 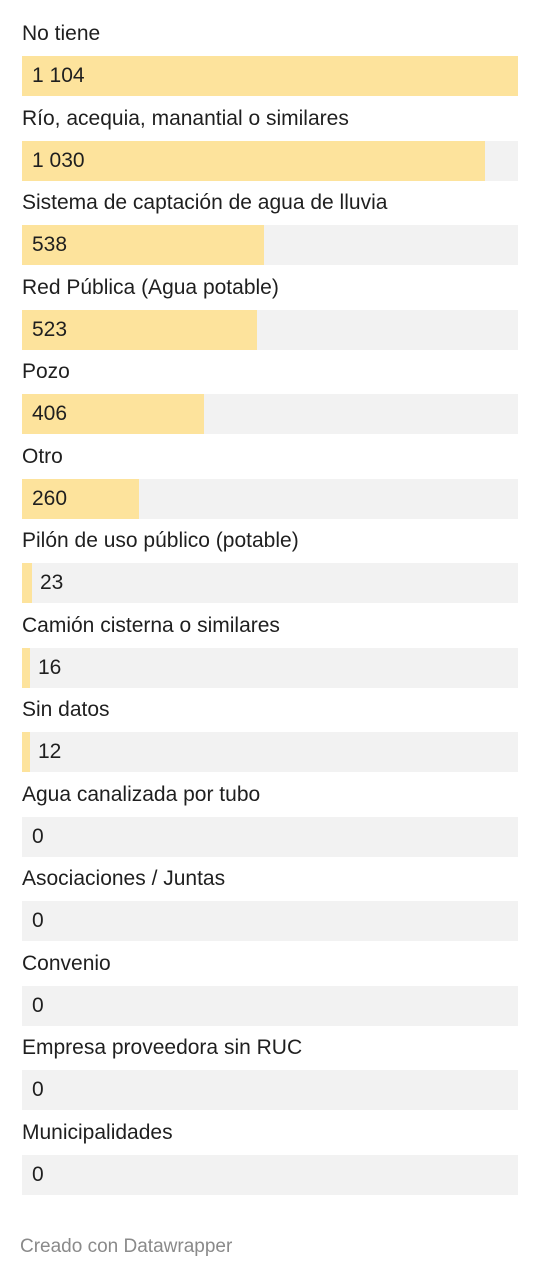 What do you see at coordinates (50, 329) in the screenshot?
I see `value-label: 523` at bounding box center [50, 329].